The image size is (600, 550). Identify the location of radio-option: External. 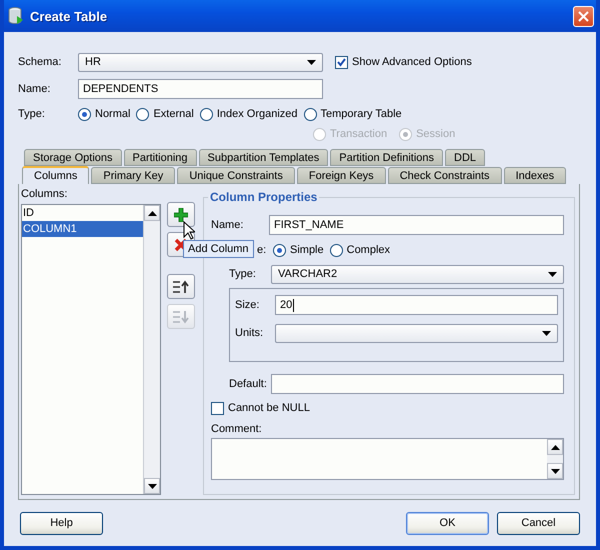
(165, 114).